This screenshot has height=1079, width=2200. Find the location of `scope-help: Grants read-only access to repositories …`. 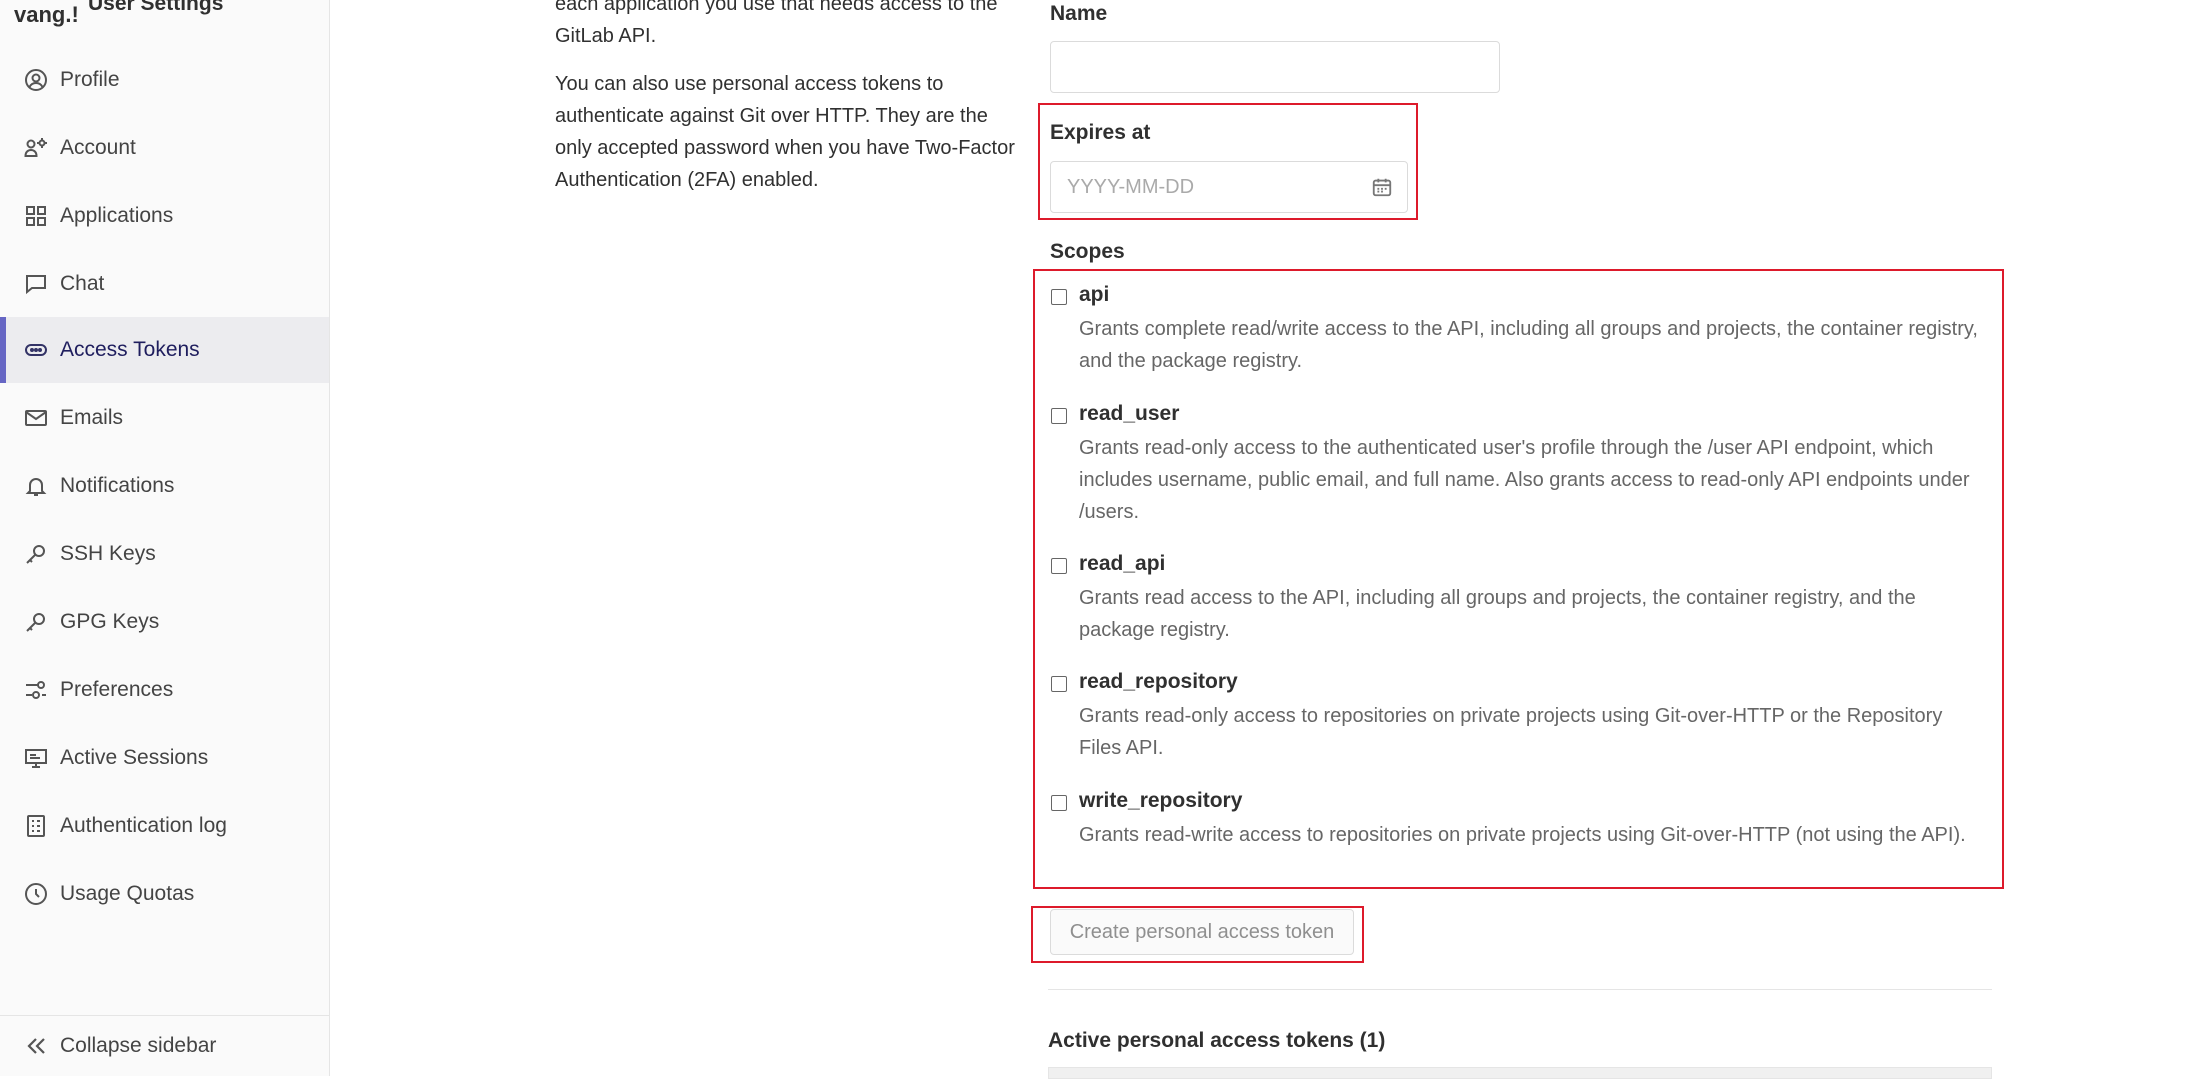

scope-help: Grants read-only access to repositories … is located at coordinates (1511, 732).